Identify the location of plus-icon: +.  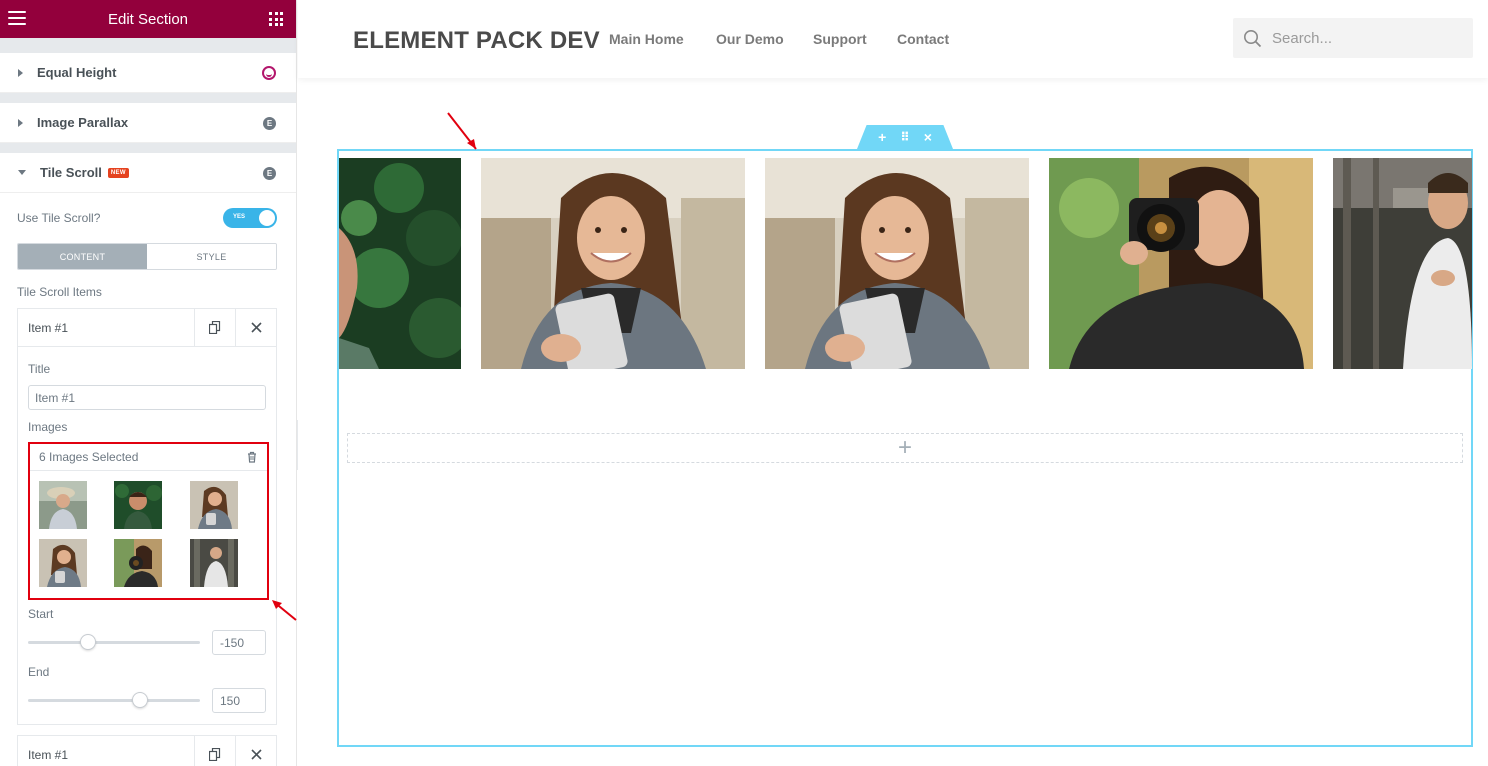
(904, 447).